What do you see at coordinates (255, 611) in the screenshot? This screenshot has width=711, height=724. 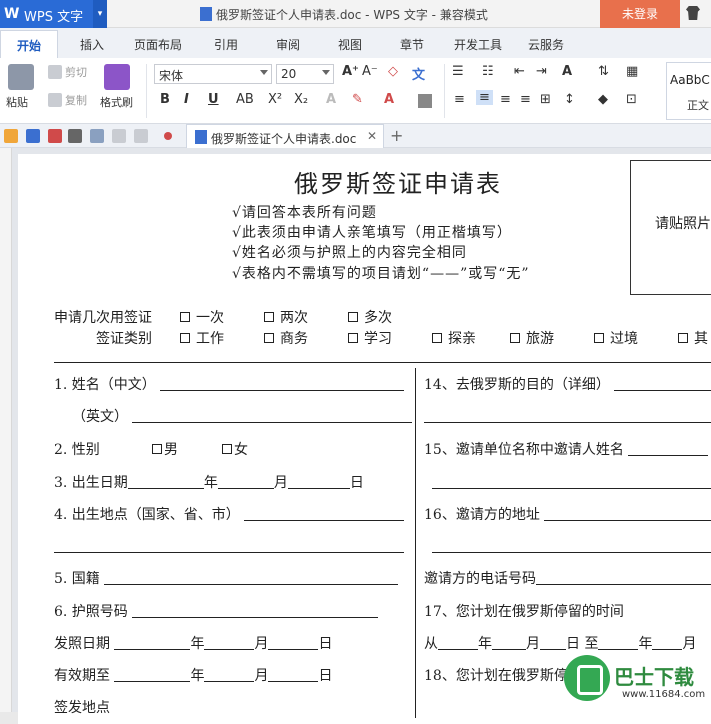 I see `passport-input` at bounding box center [255, 611].